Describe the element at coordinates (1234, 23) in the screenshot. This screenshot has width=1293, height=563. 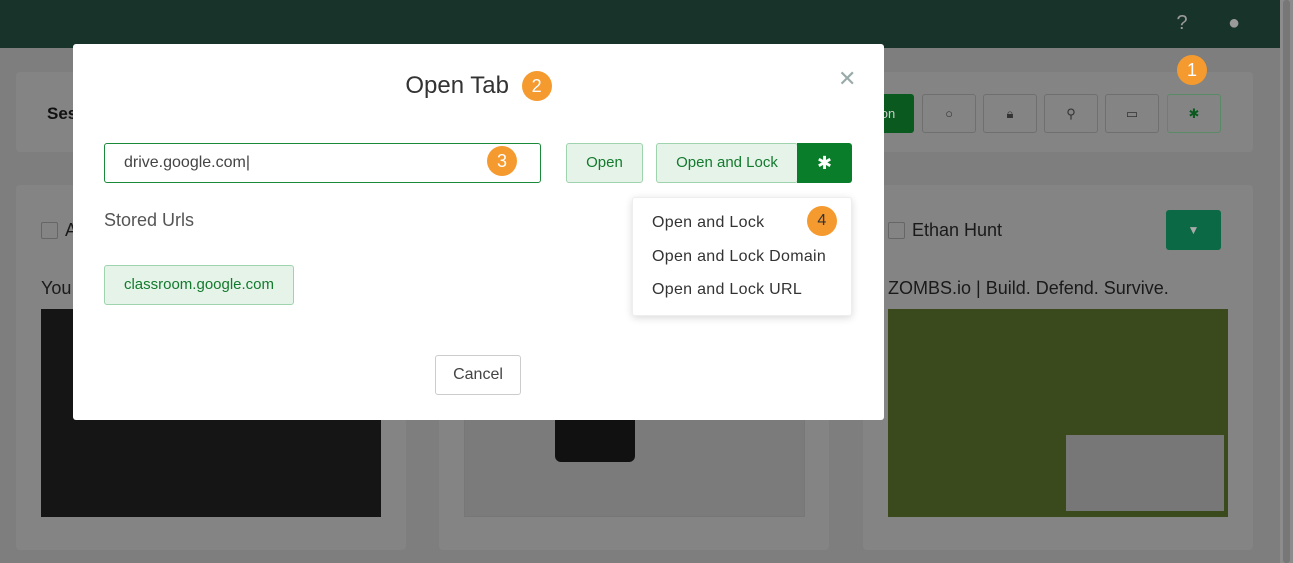
I see `account-icon: ●` at that location.